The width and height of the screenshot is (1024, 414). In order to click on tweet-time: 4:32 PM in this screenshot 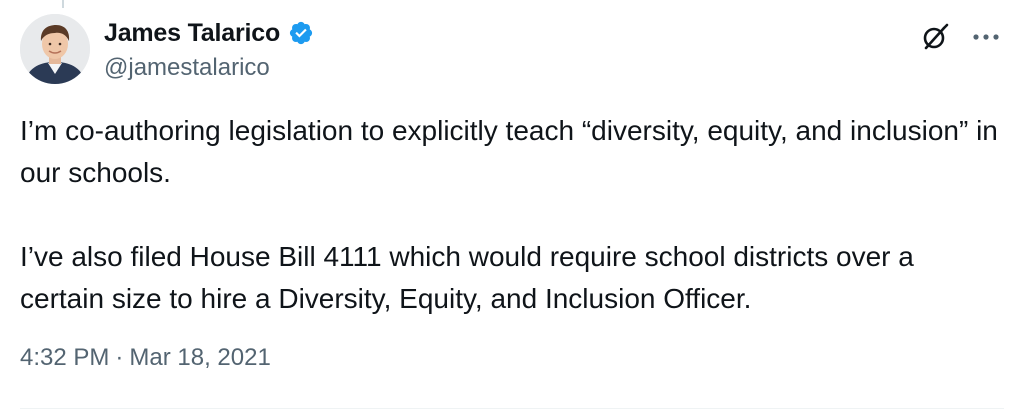, I will do `click(64, 358)`.